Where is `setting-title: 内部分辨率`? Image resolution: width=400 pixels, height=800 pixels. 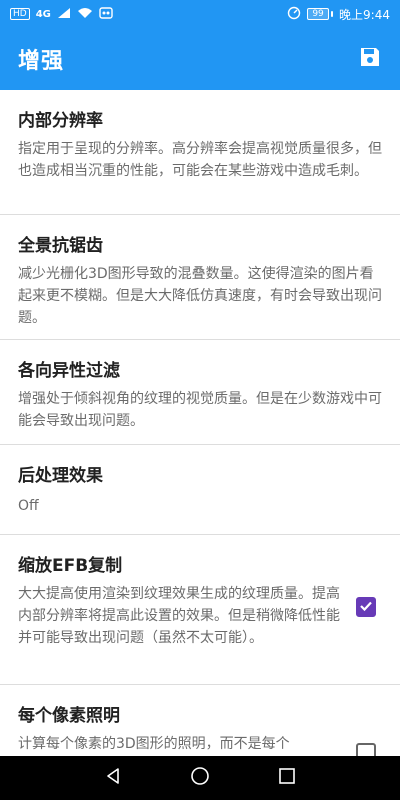
setting-title: 内部分辨率 is located at coordinates (60, 121).